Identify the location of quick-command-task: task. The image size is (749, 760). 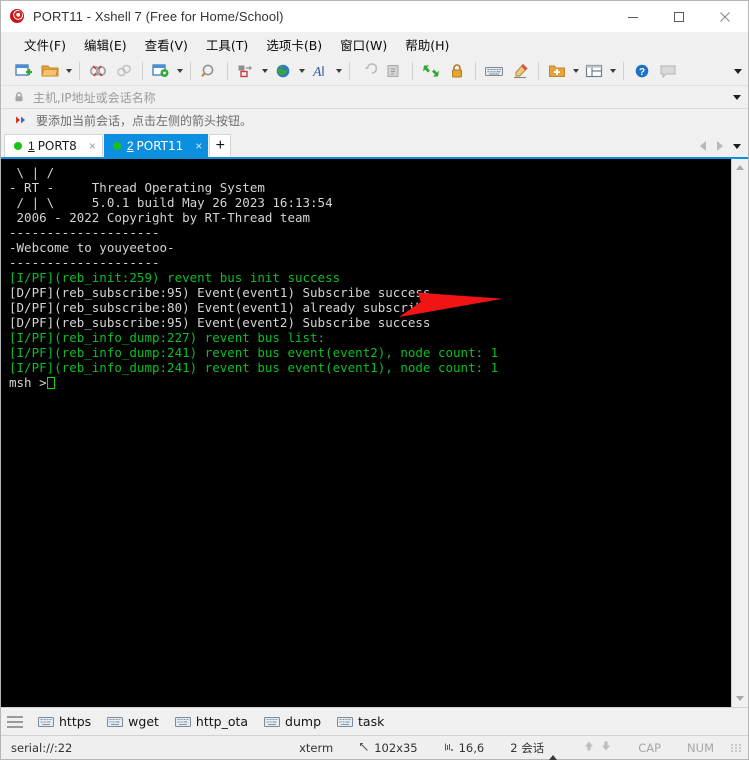
(360, 721).